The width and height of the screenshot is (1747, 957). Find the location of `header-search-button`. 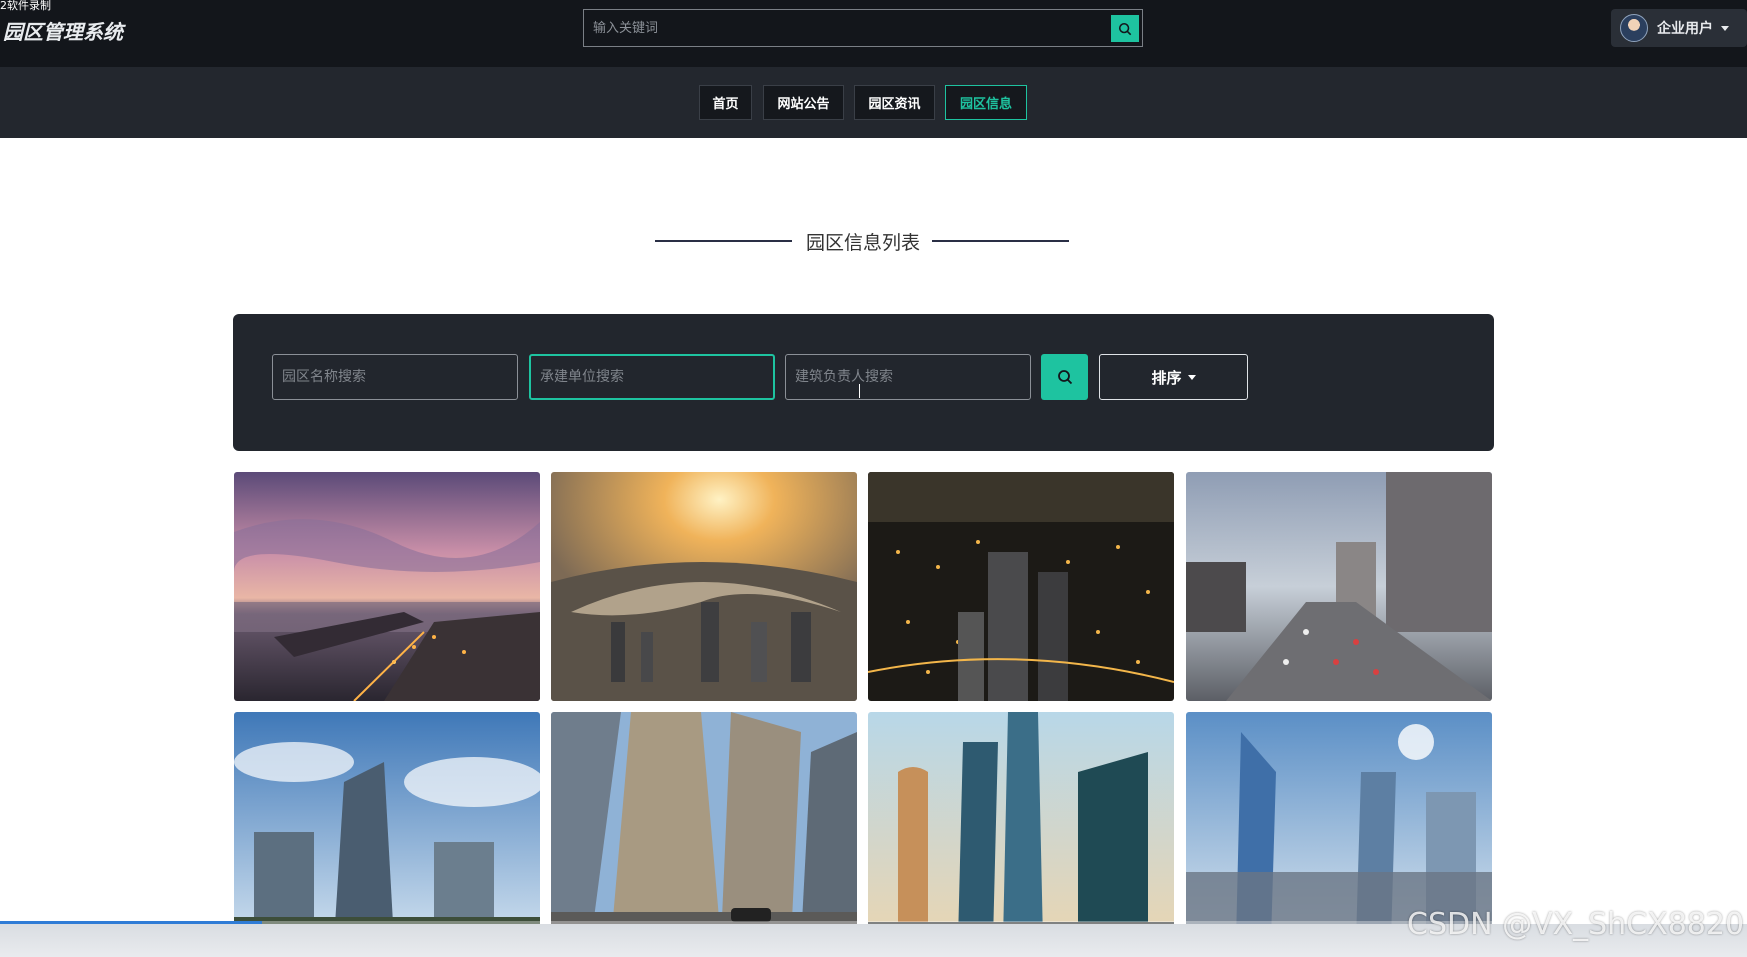

header-search-button is located at coordinates (1125, 28).